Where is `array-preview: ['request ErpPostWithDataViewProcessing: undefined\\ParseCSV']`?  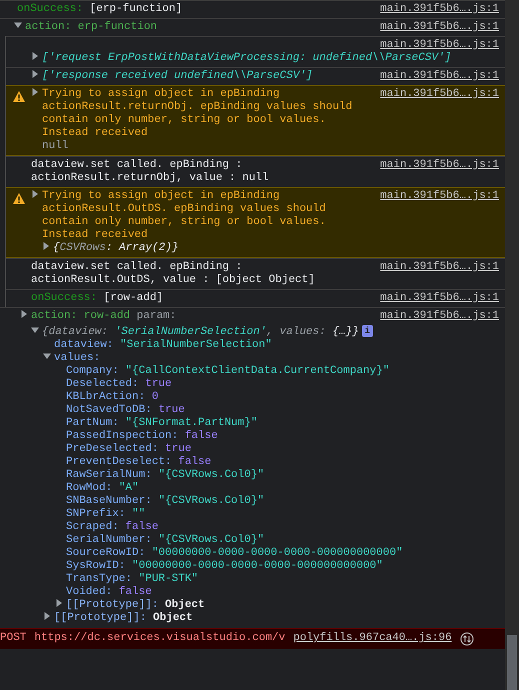
array-preview: ['request ErpPostWithDataViewProcessing: undefined\\ParseCSV'] is located at coordinates (247, 58).